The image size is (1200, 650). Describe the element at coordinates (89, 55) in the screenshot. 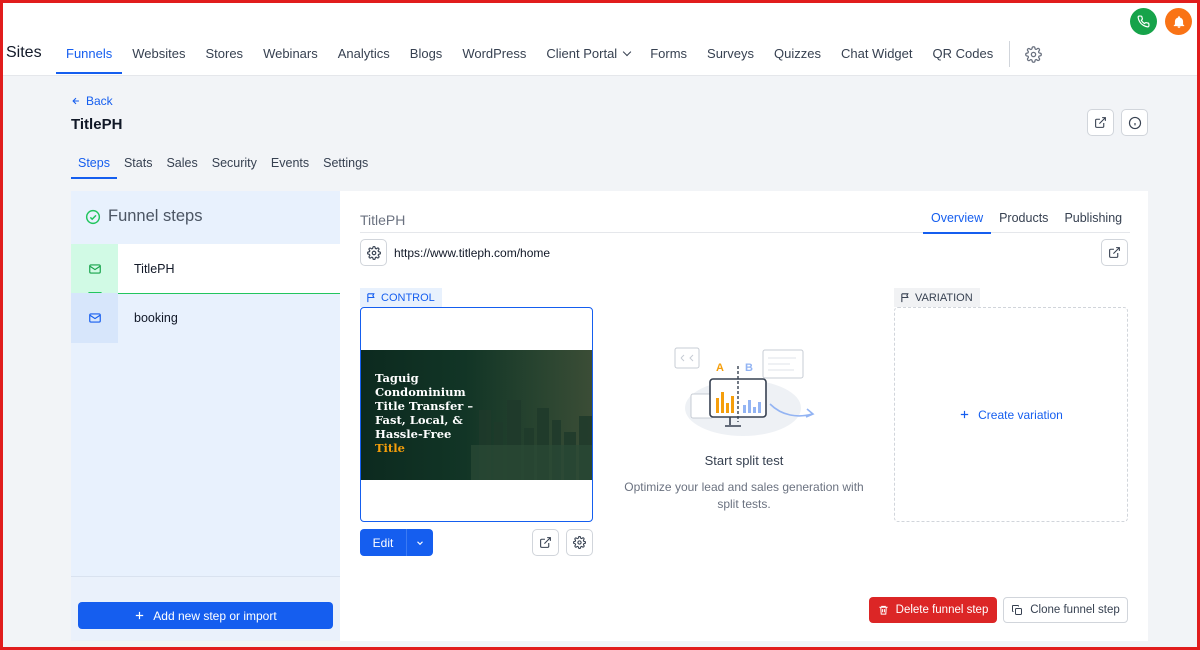

I see `nav-tab-funnels: Funnels` at that location.